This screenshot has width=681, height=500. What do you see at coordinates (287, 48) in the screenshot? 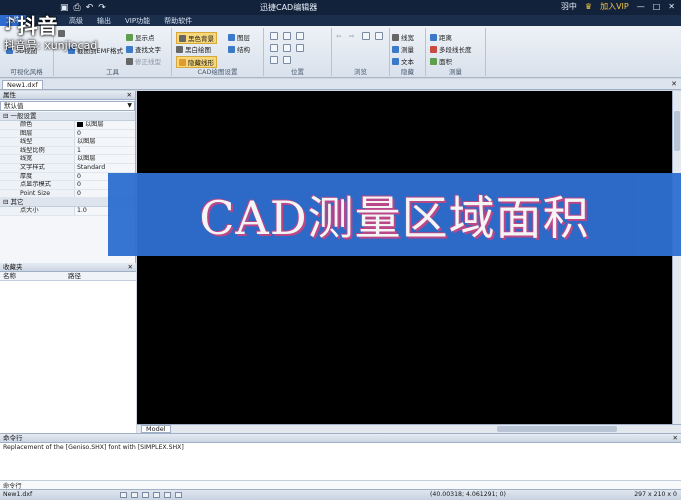
I see `zoom-extents-icon` at bounding box center [287, 48].